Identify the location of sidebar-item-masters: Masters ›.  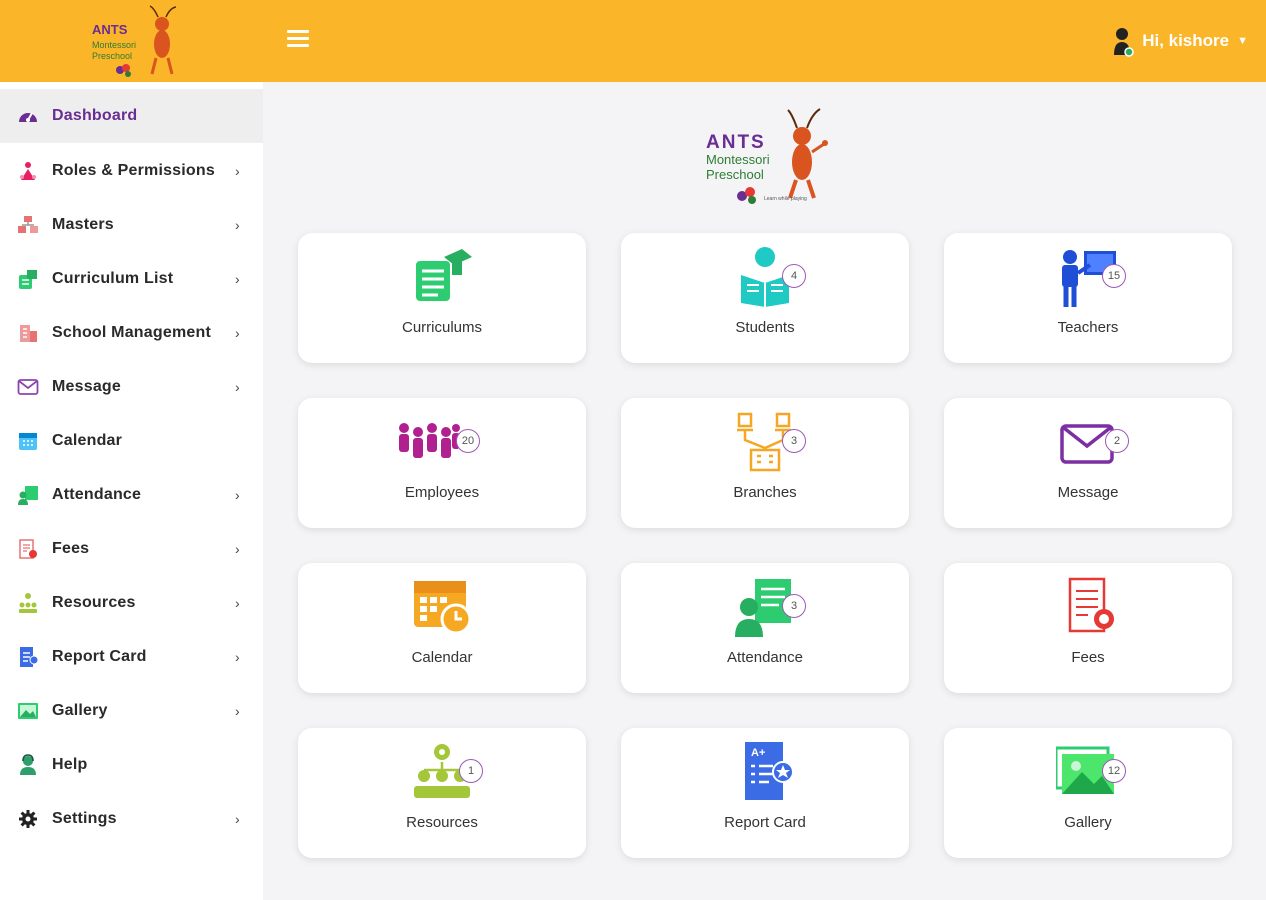
(131, 225).